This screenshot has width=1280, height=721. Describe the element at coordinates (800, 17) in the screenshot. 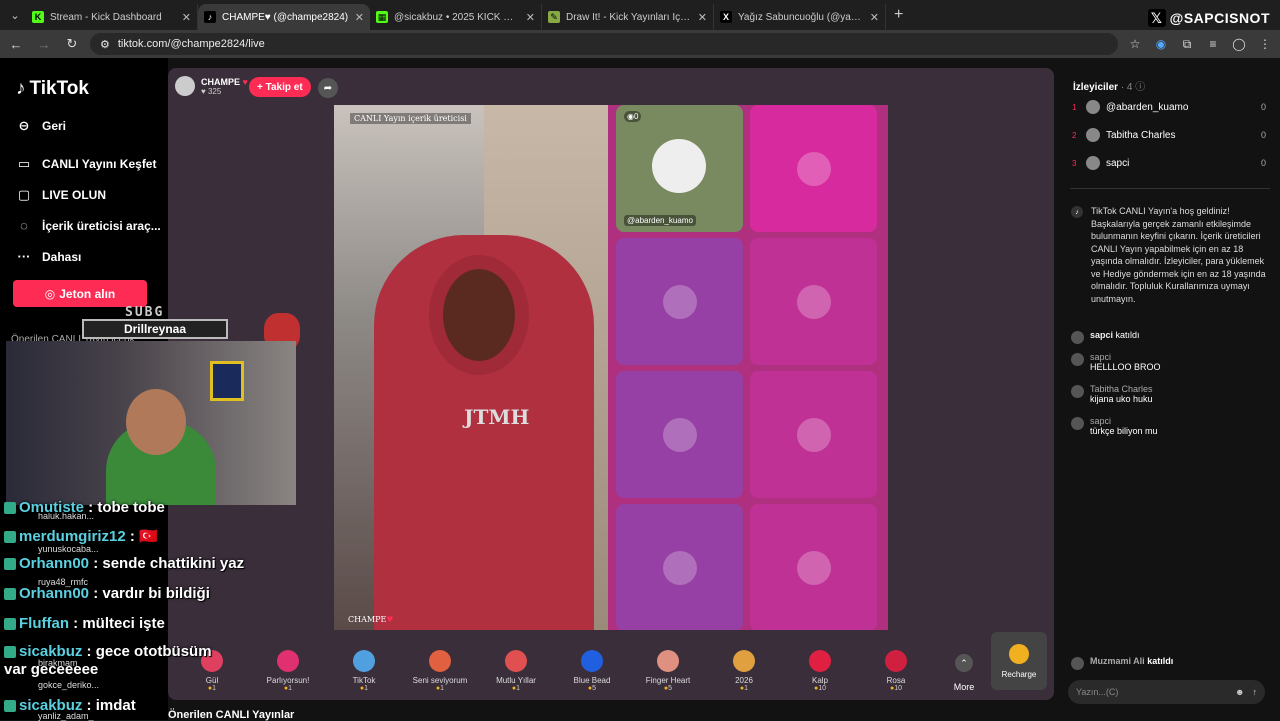

I see `tab-4: X Yağız Sabuncuoğlu (@yagosab ✕` at that location.